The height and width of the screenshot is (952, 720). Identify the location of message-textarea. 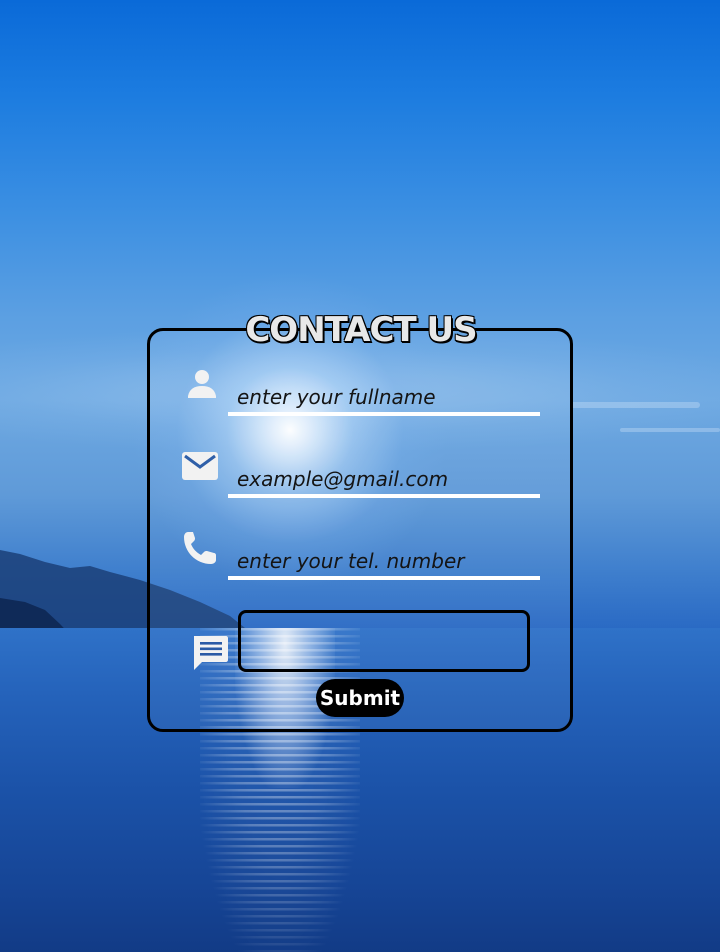
(384, 641).